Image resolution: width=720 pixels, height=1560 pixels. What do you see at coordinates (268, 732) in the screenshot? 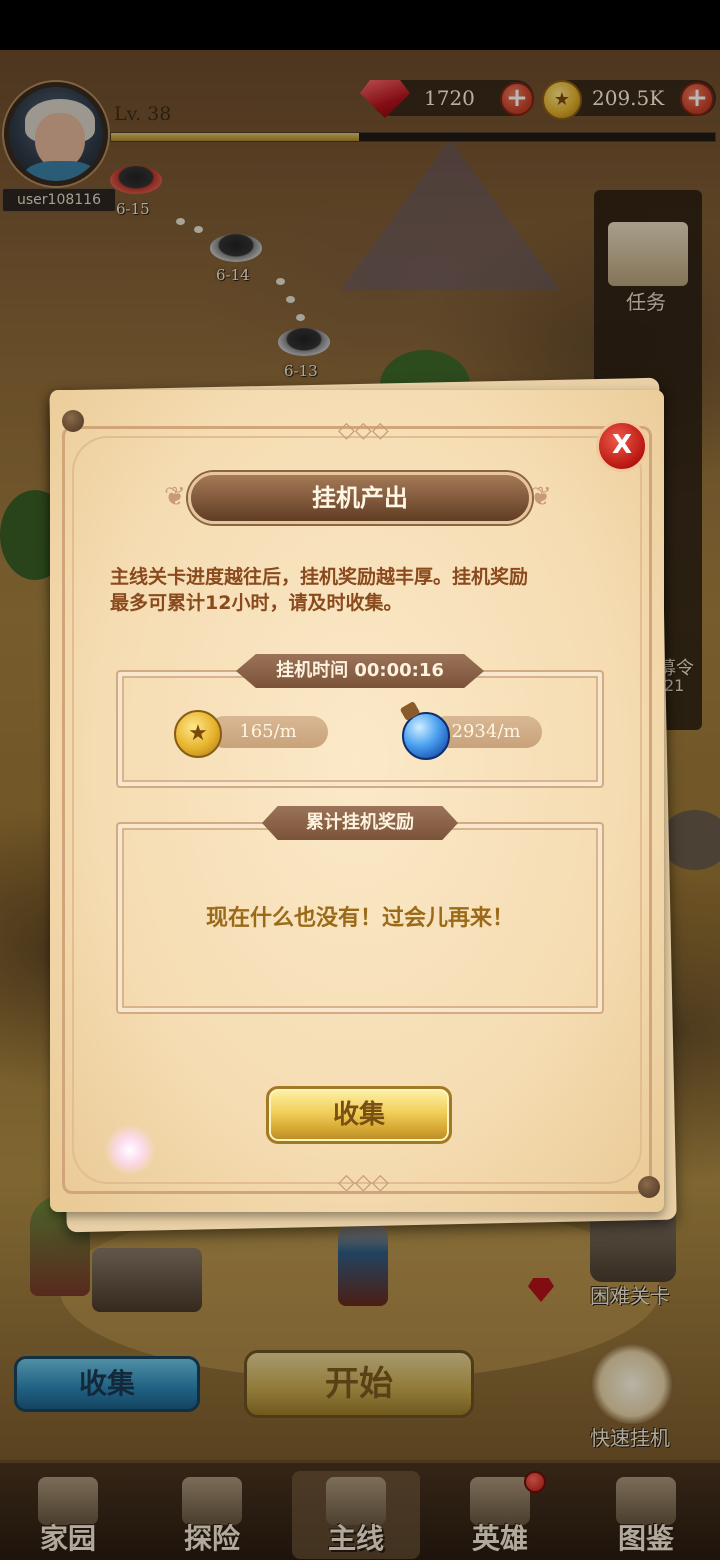
I see `gold-rate: 165/m` at bounding box center [268, 732].